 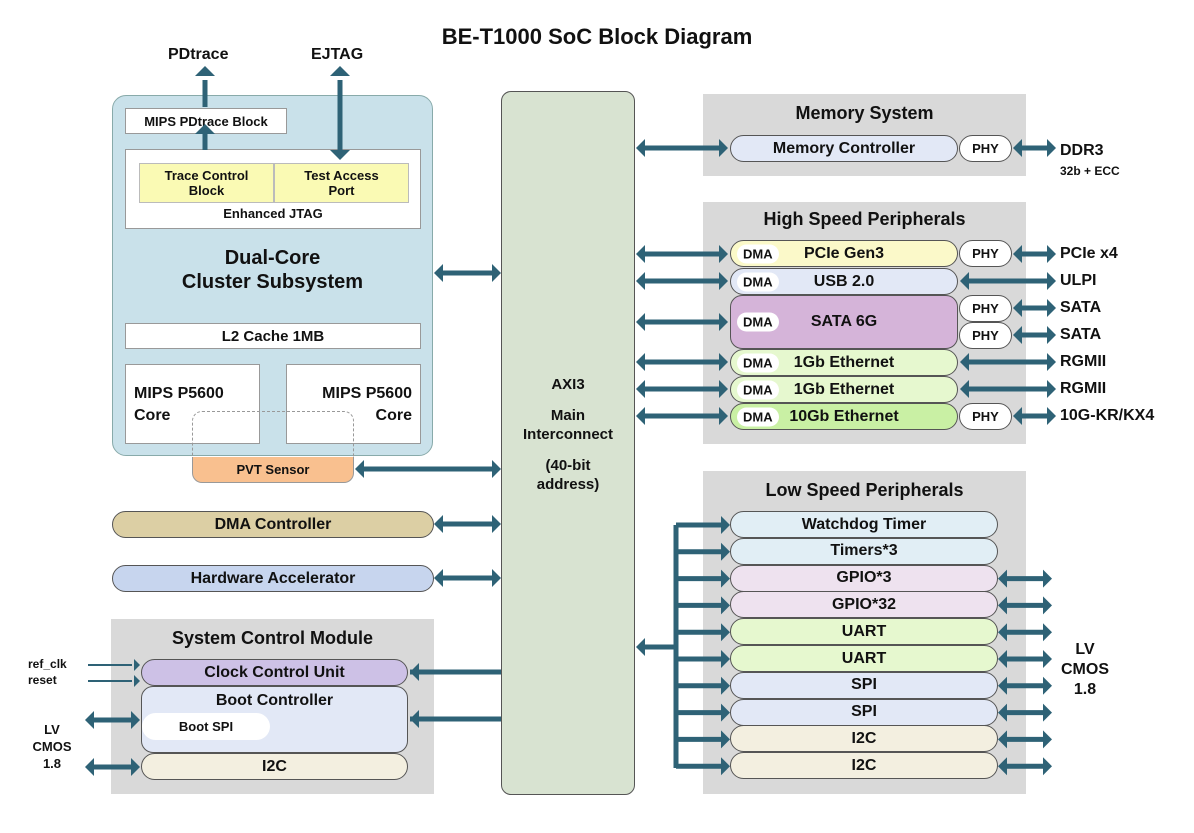 What do you see at coordinates (274, 672) in the screenshot?
I see `clock-control-unit: Clock Control Unit` at bounding box center [274, 672].